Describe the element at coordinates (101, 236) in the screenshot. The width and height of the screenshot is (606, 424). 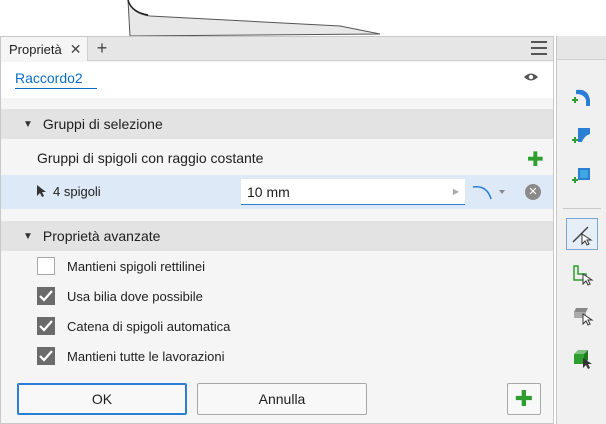
I see `section-title: Proprietà avanzate` at that location.